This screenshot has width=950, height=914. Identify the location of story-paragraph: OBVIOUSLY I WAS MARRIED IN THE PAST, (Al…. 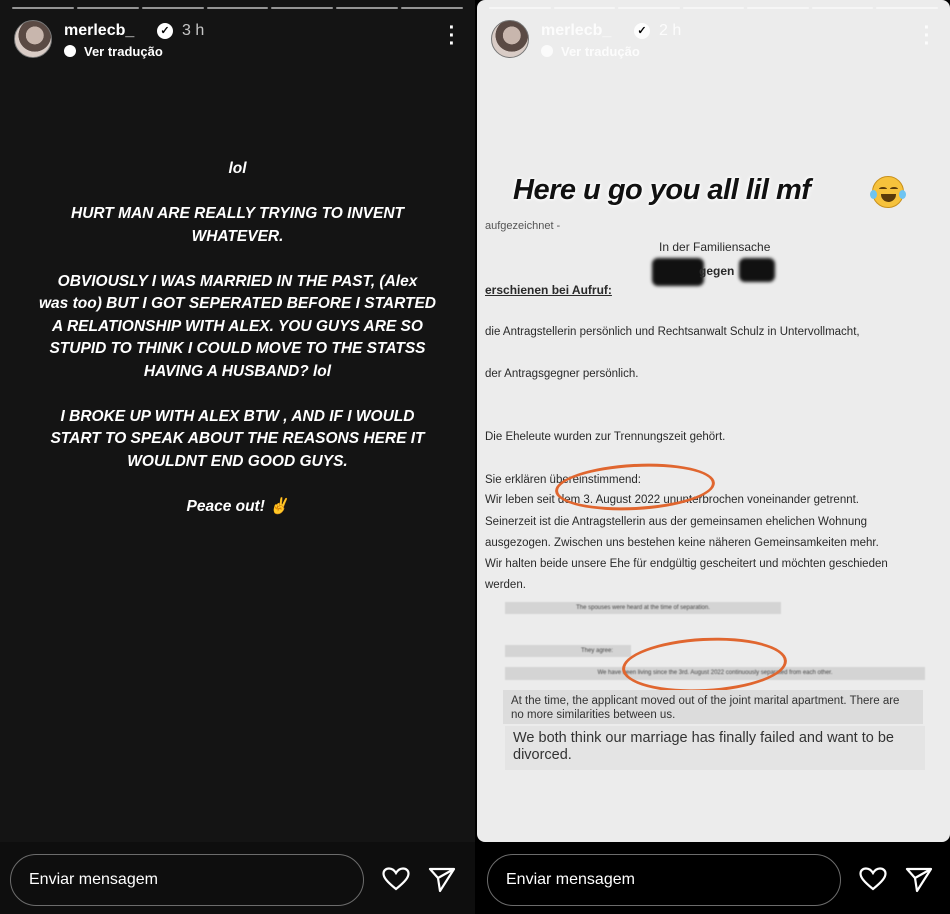
(237, 326).